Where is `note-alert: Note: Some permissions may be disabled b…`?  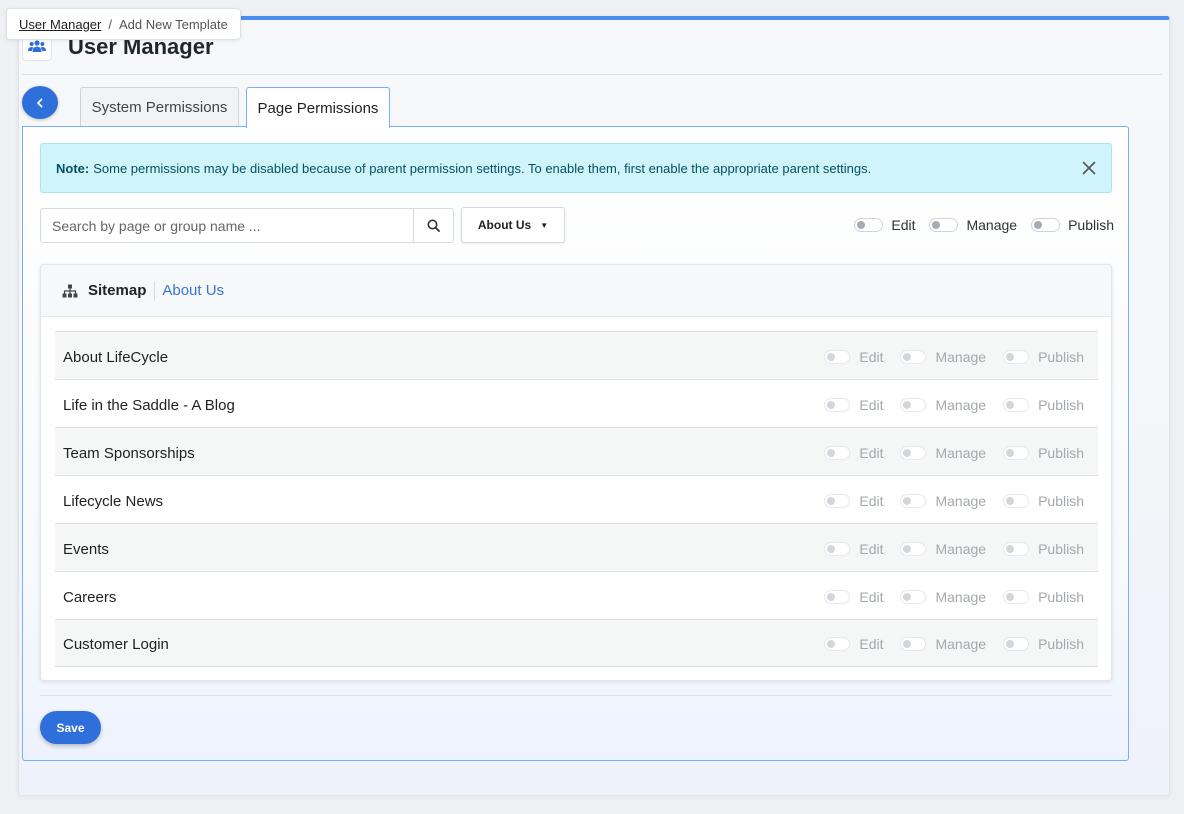 note-alert: Note: Some permissions may be disabled b… is located at coordinates (576, 168).